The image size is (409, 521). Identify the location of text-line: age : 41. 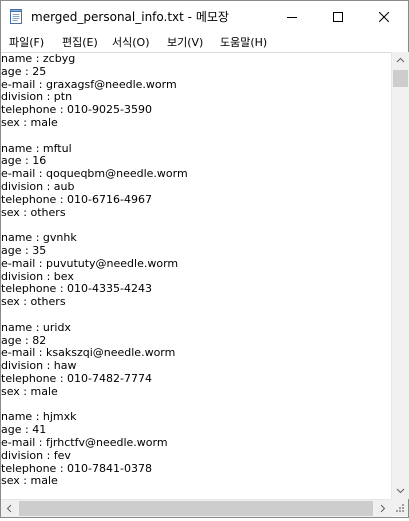
(24, 430).